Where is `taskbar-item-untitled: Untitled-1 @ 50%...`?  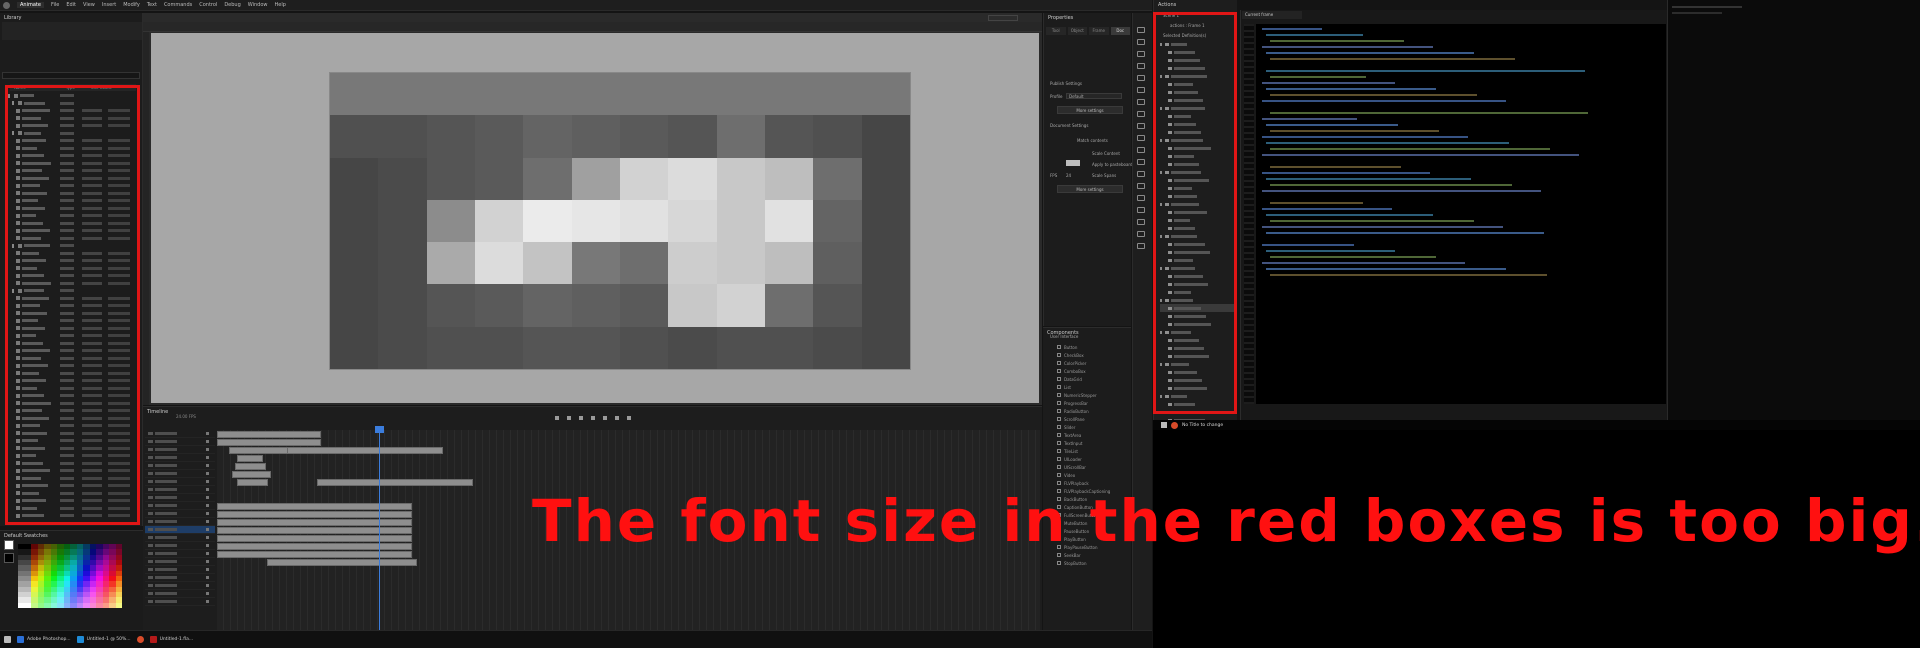
taskbar-item-untitled: Untitled-1 @ 50%... is located at coordinates (103, 639).